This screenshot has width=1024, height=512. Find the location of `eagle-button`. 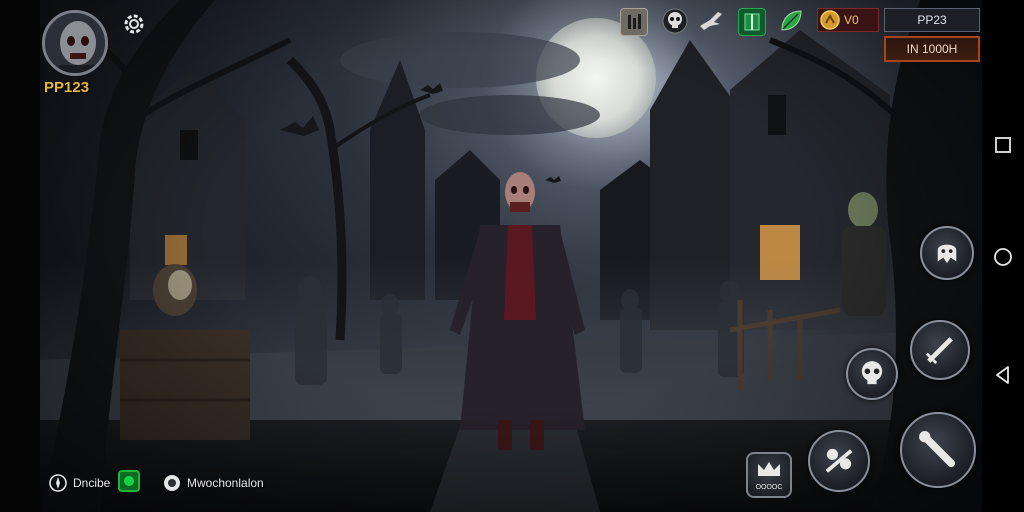

eagle-button is located at coordinates (711, 21).